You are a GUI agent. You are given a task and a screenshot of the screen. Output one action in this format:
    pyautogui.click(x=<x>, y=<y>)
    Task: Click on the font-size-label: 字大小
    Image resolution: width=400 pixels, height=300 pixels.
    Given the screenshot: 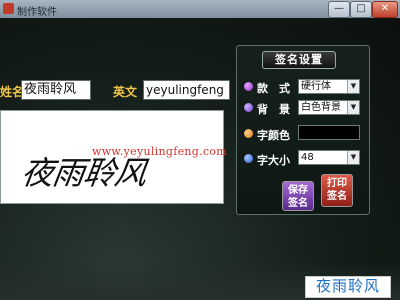 What is the action you would take?
    pyautogui.click(x=273, y=160)
    